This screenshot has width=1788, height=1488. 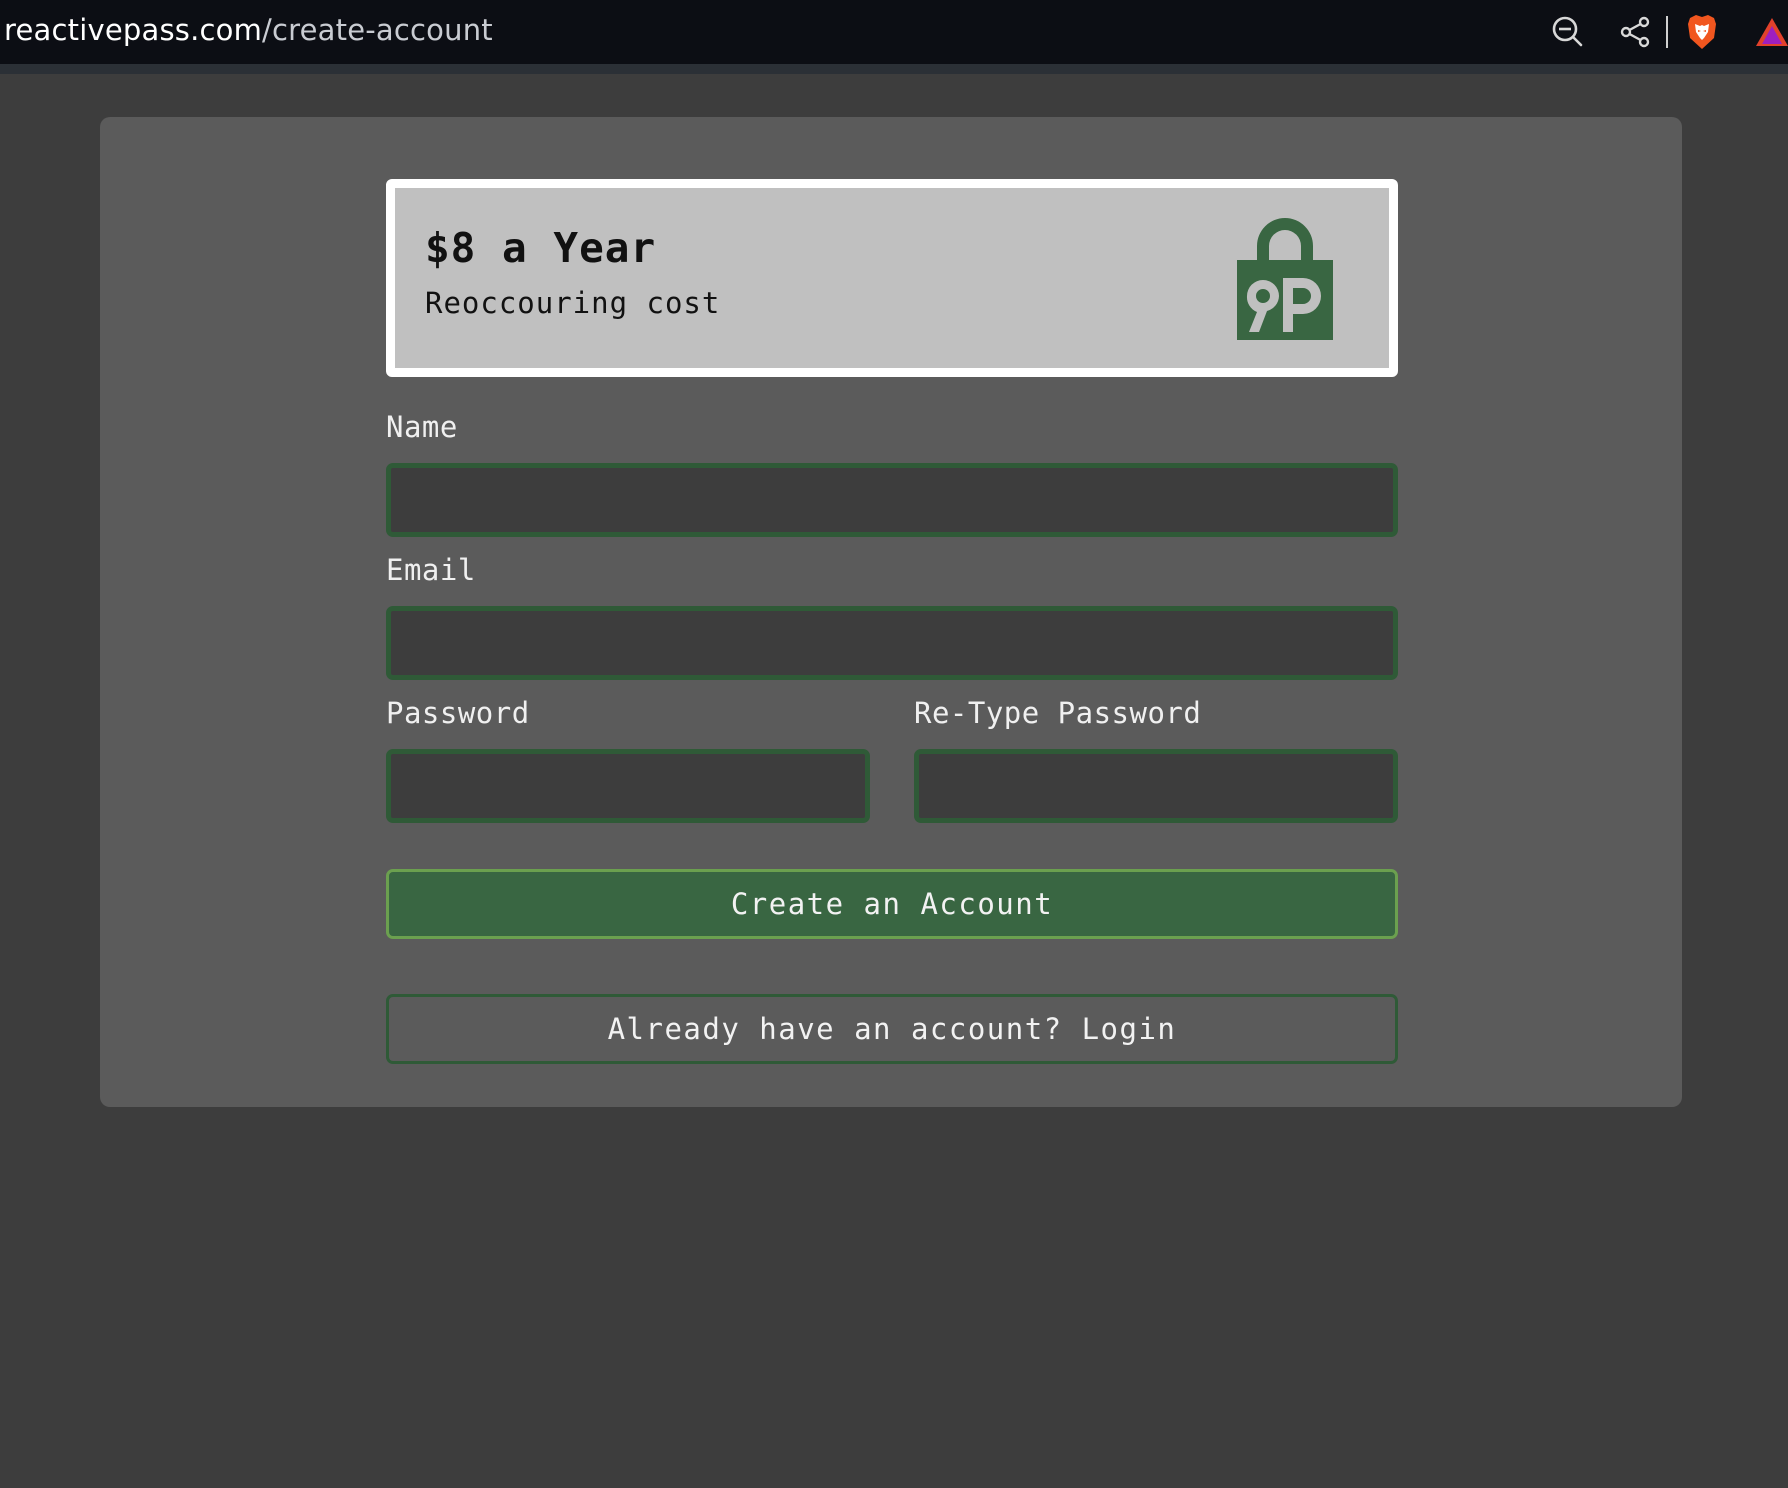 What do you see at coordinates (541, 248) in the screenshot?
I see `price-title: $8 a Year` at bounding box center [541, 248].